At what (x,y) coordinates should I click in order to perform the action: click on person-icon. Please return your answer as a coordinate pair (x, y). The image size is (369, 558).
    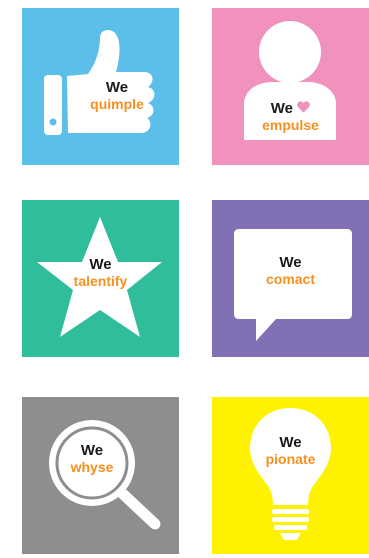
    Looking at the image, I should click on (290, 80).